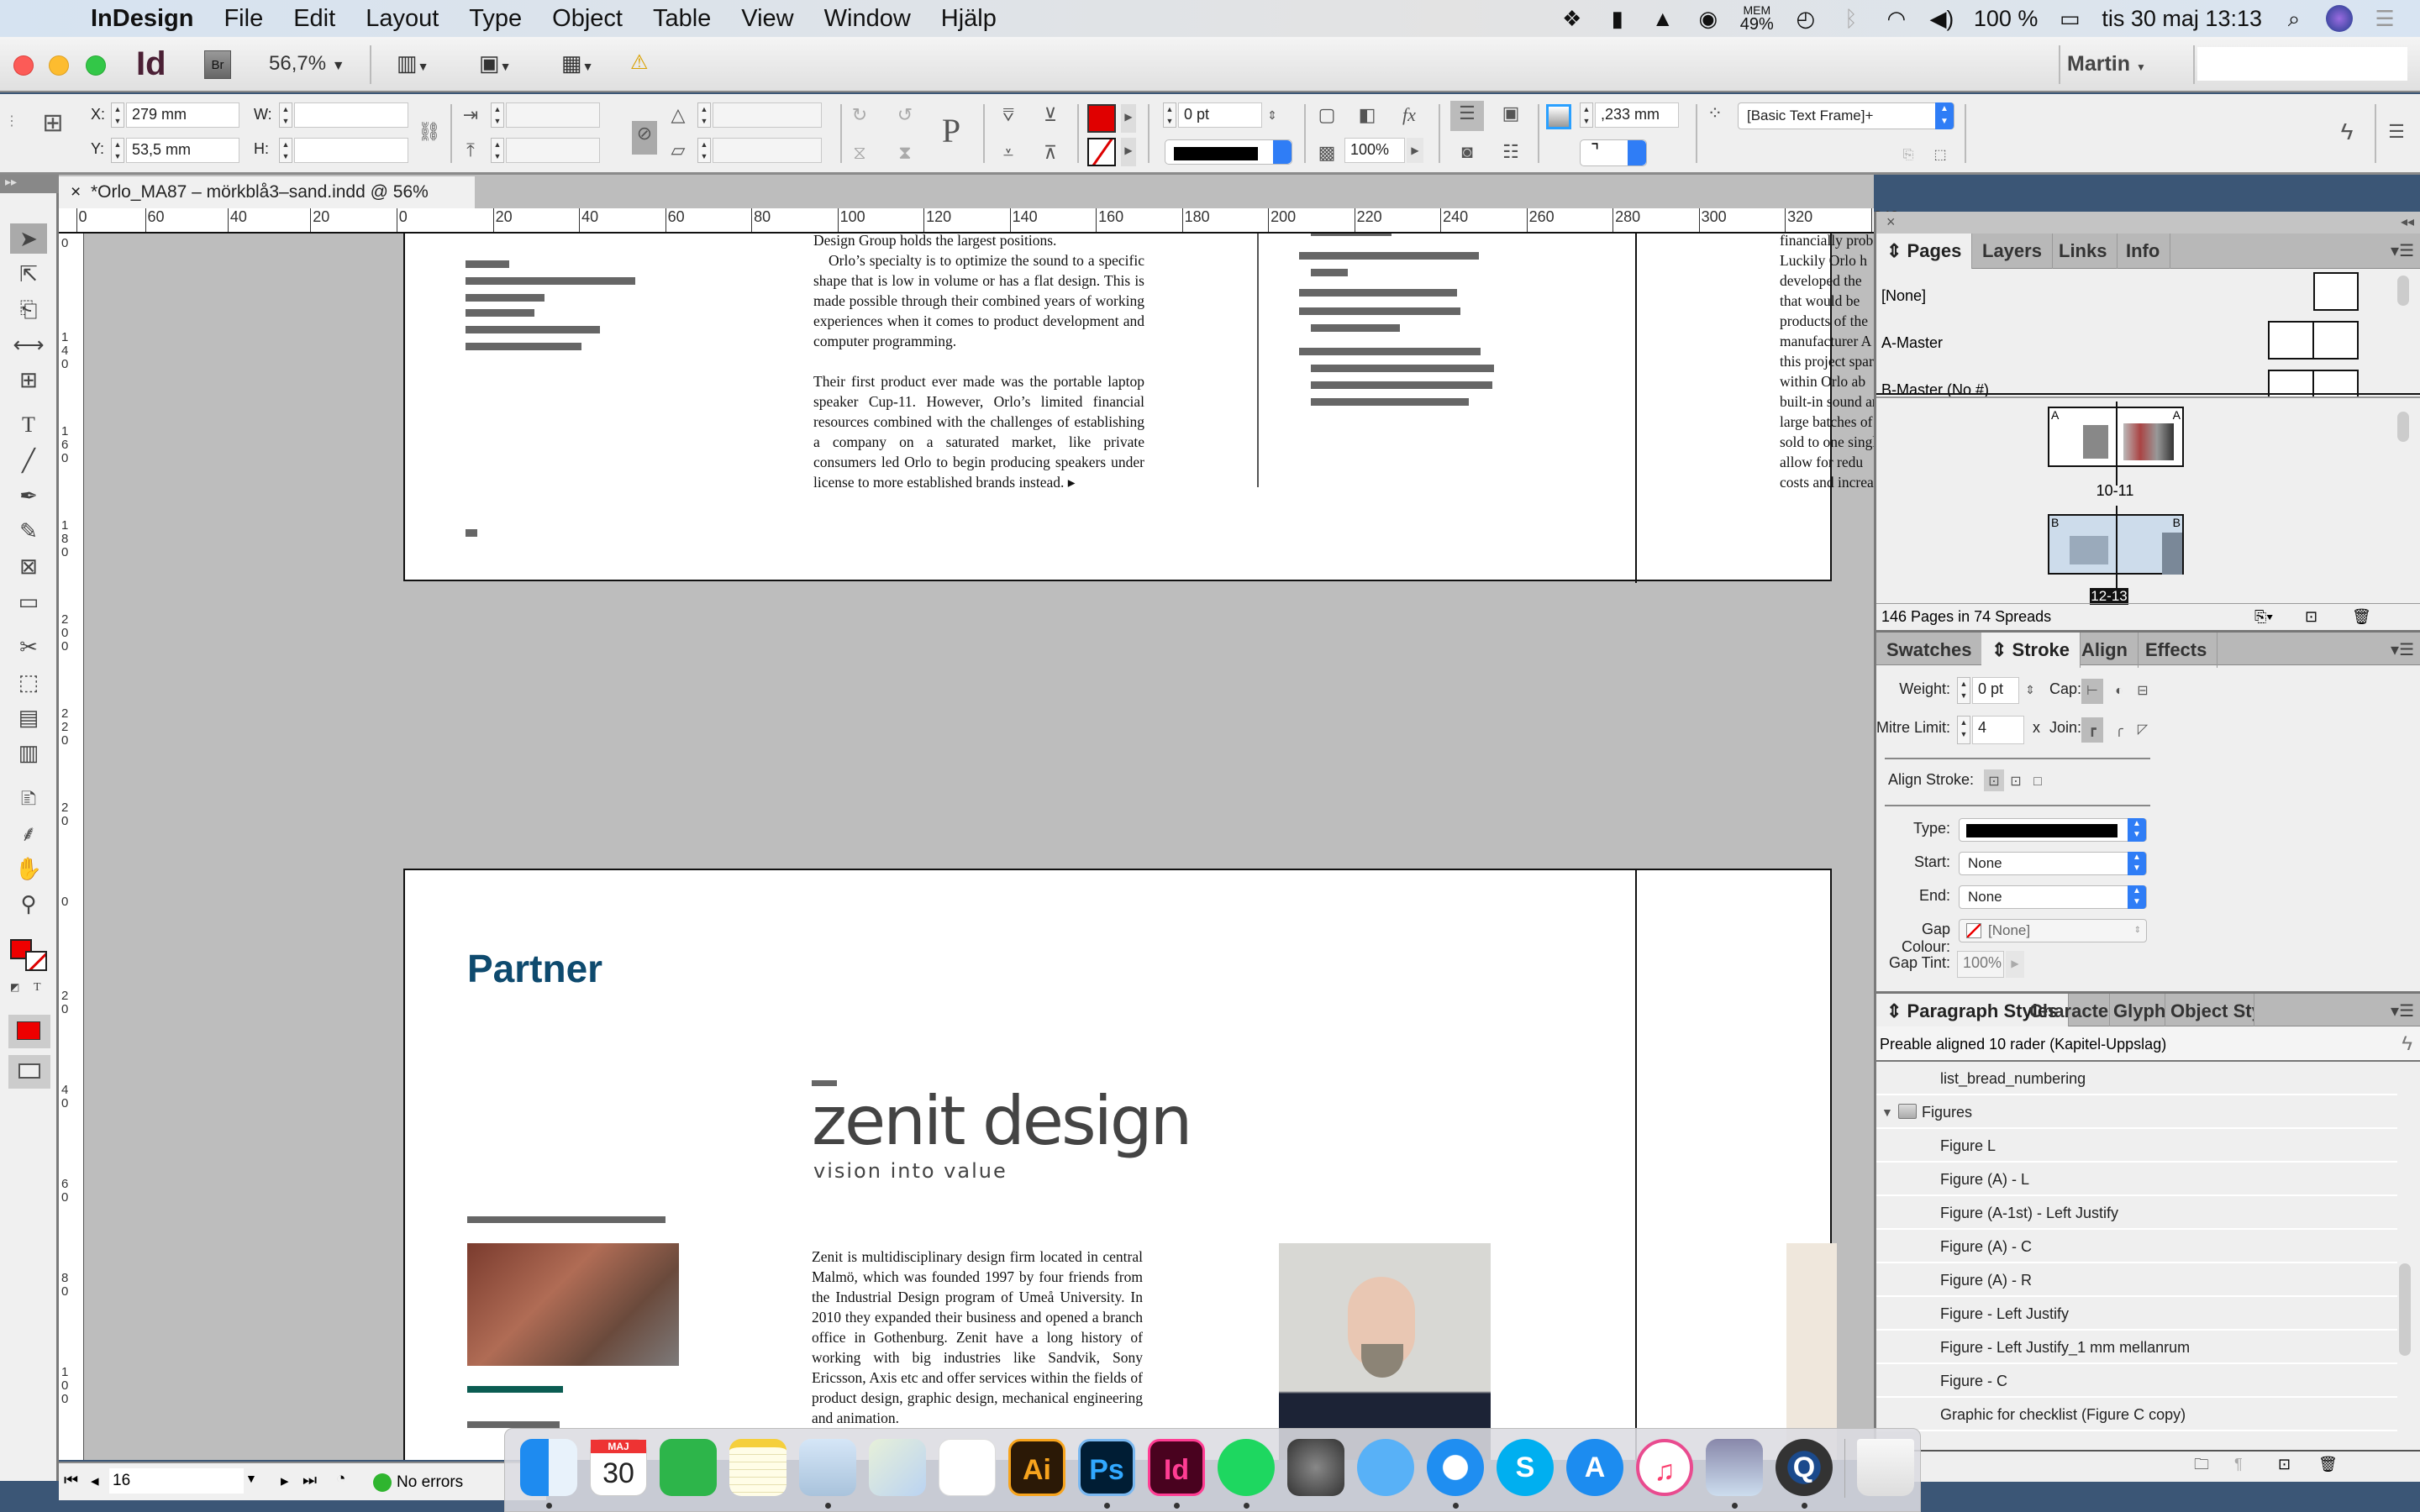  What do you see at coordinates (1887, 1112) in the screenshot?
I see `disclosure-triangle-icon: ▼` at bounding box center [1887, 1112].